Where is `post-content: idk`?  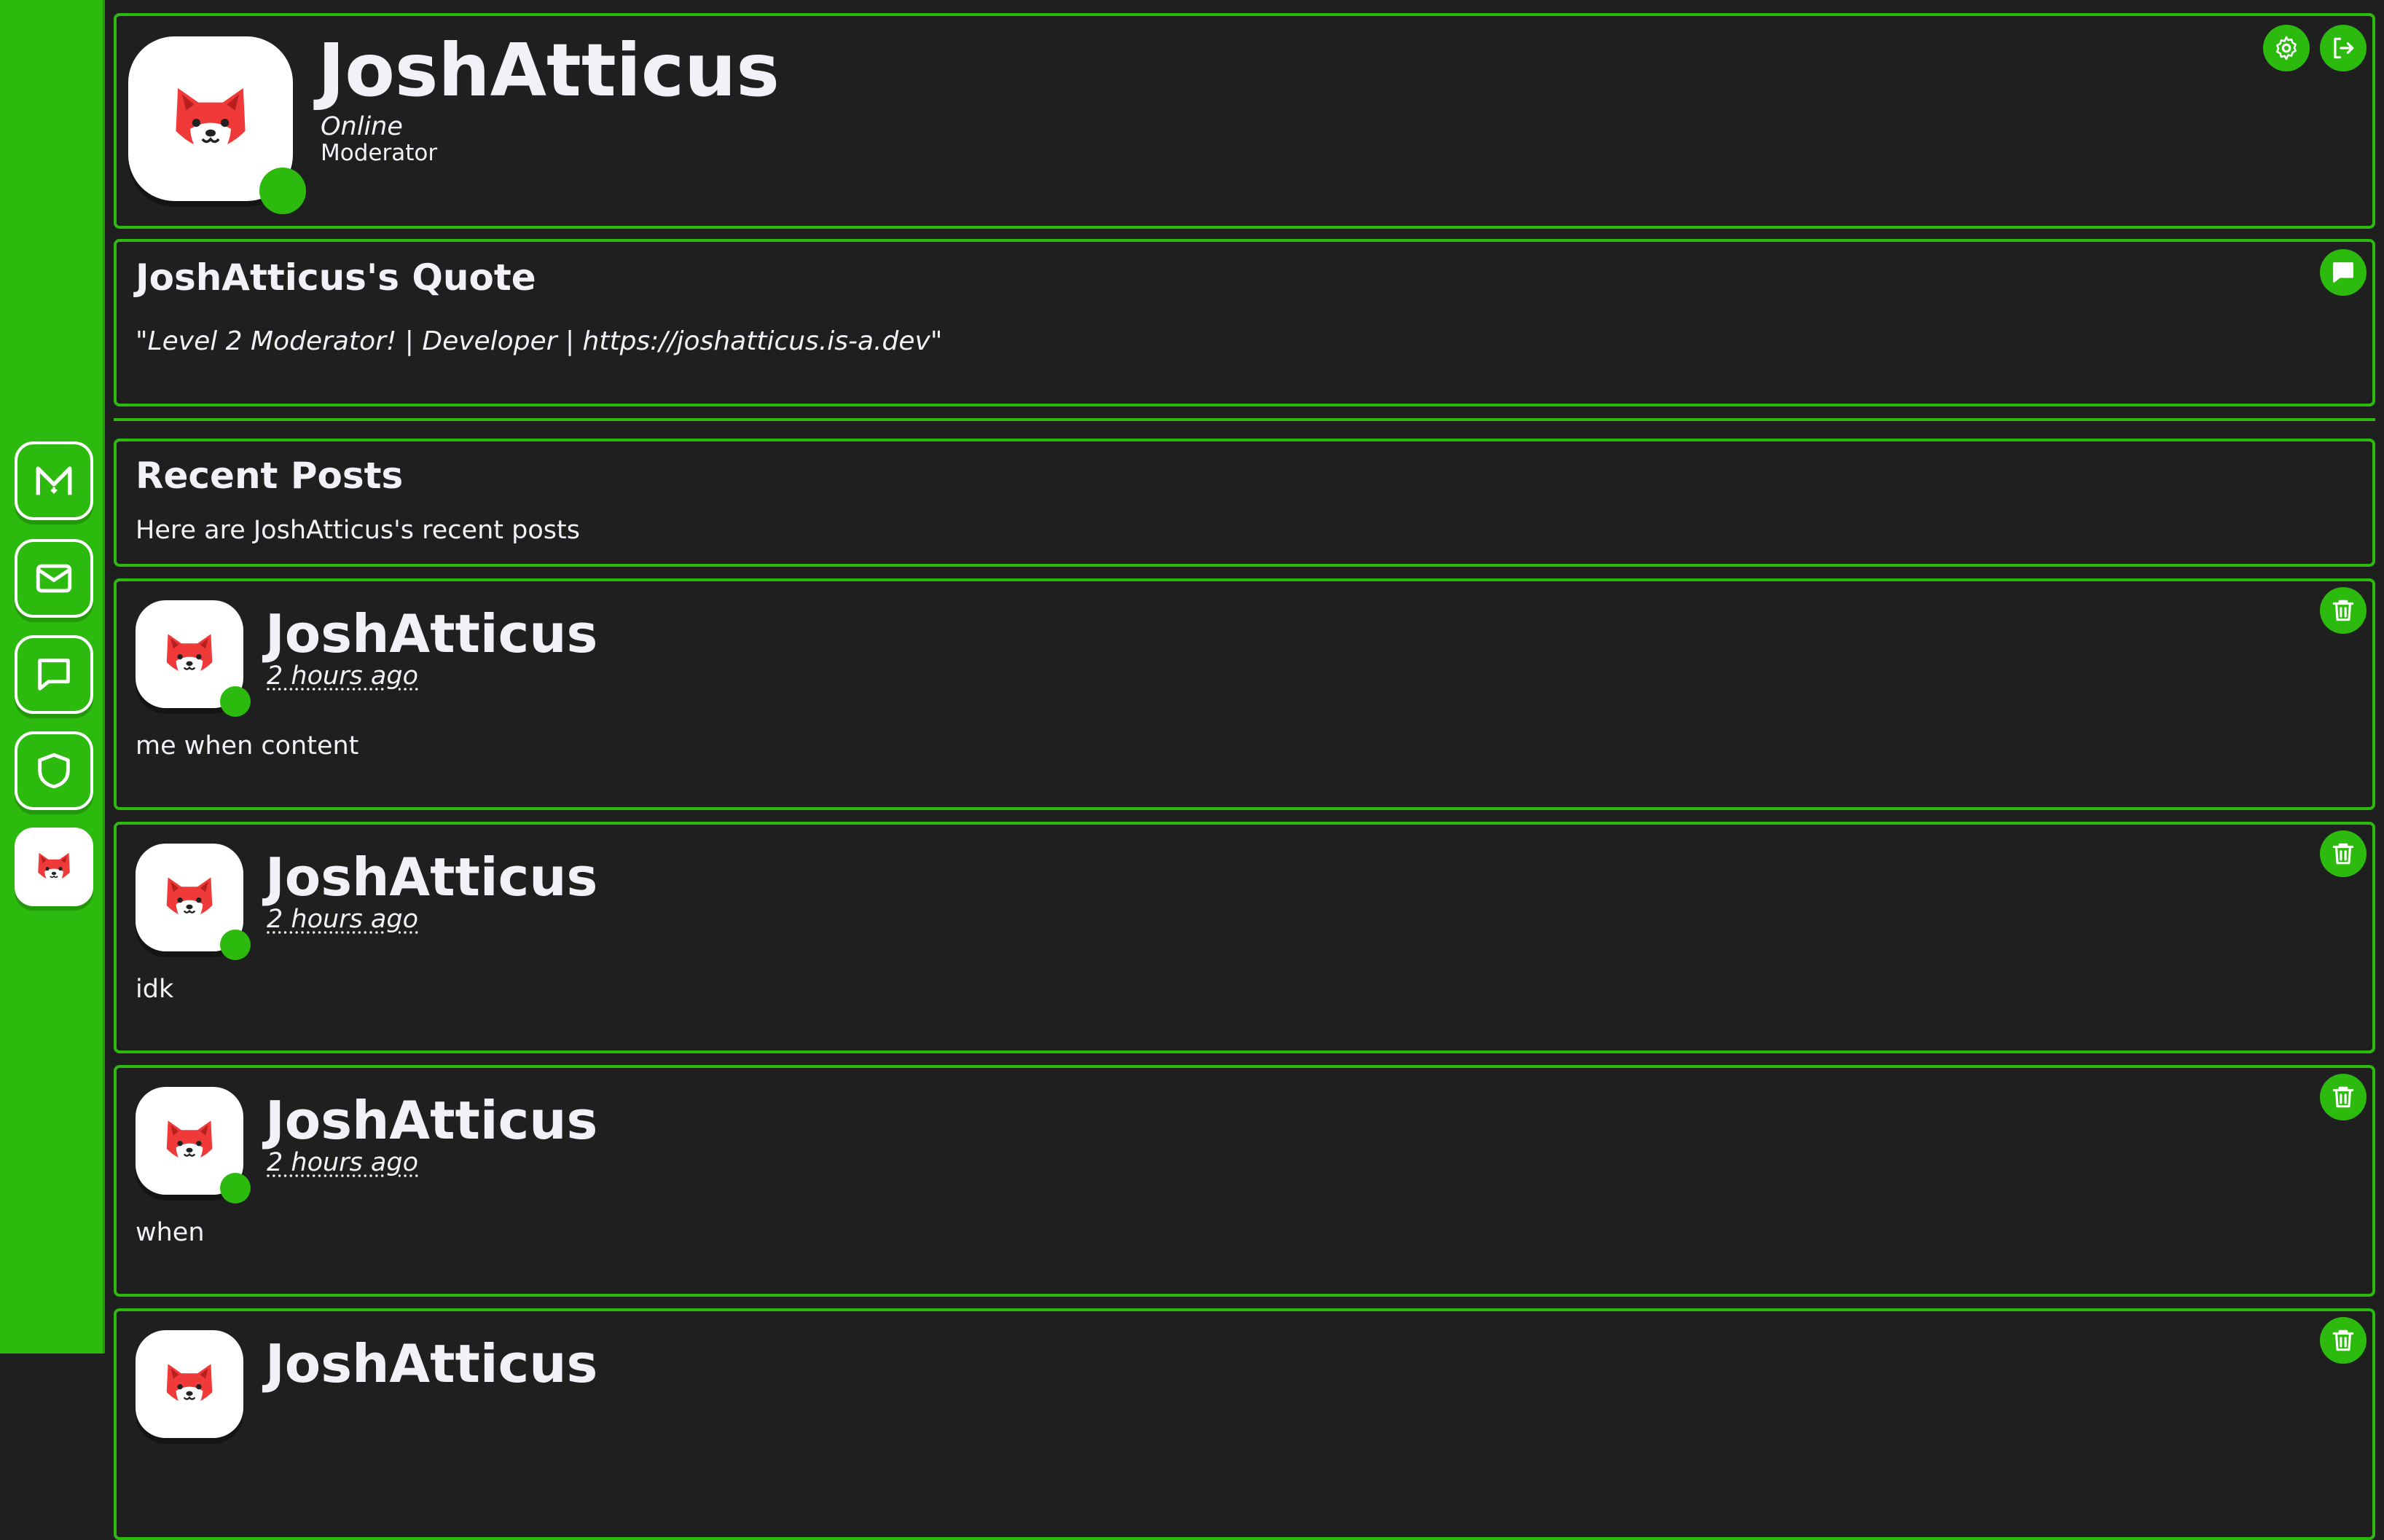 post-content: idk is located at coordinates (155, 989).